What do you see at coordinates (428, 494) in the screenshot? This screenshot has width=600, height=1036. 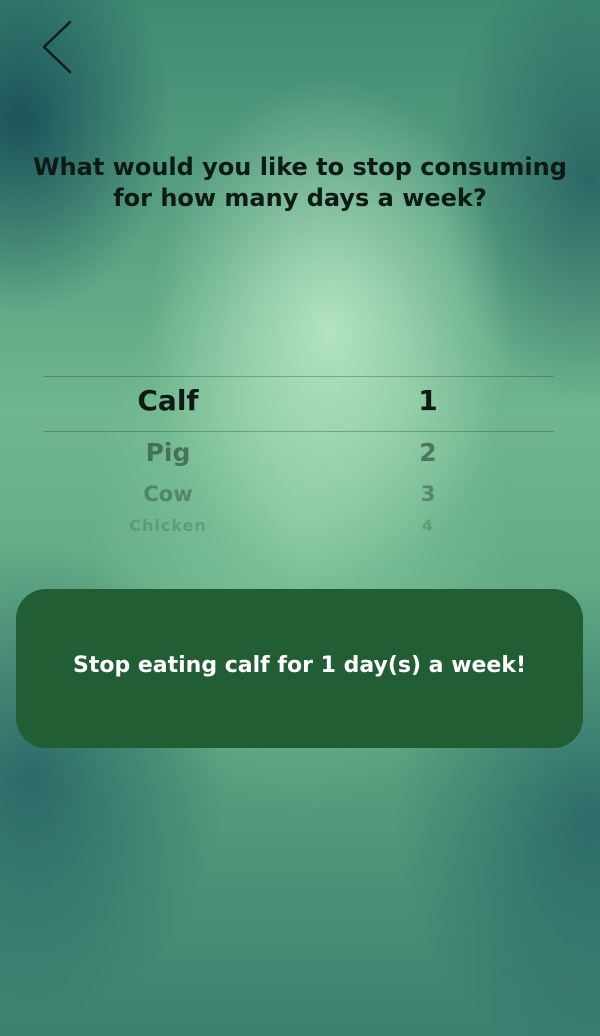 I see `picker-days-option: 3` at bounding box center [428, 494].